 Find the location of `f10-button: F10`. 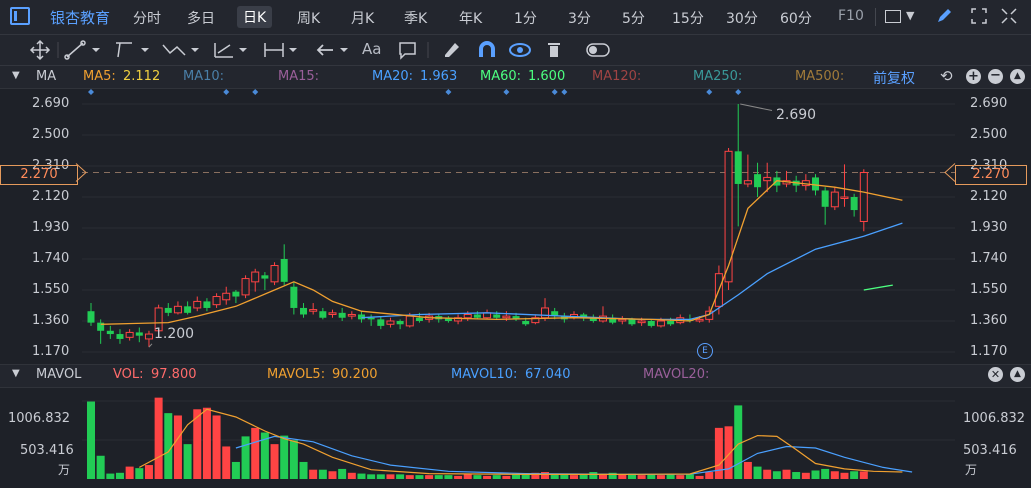

f10-button: F10 is located at coordinates (851, 16).